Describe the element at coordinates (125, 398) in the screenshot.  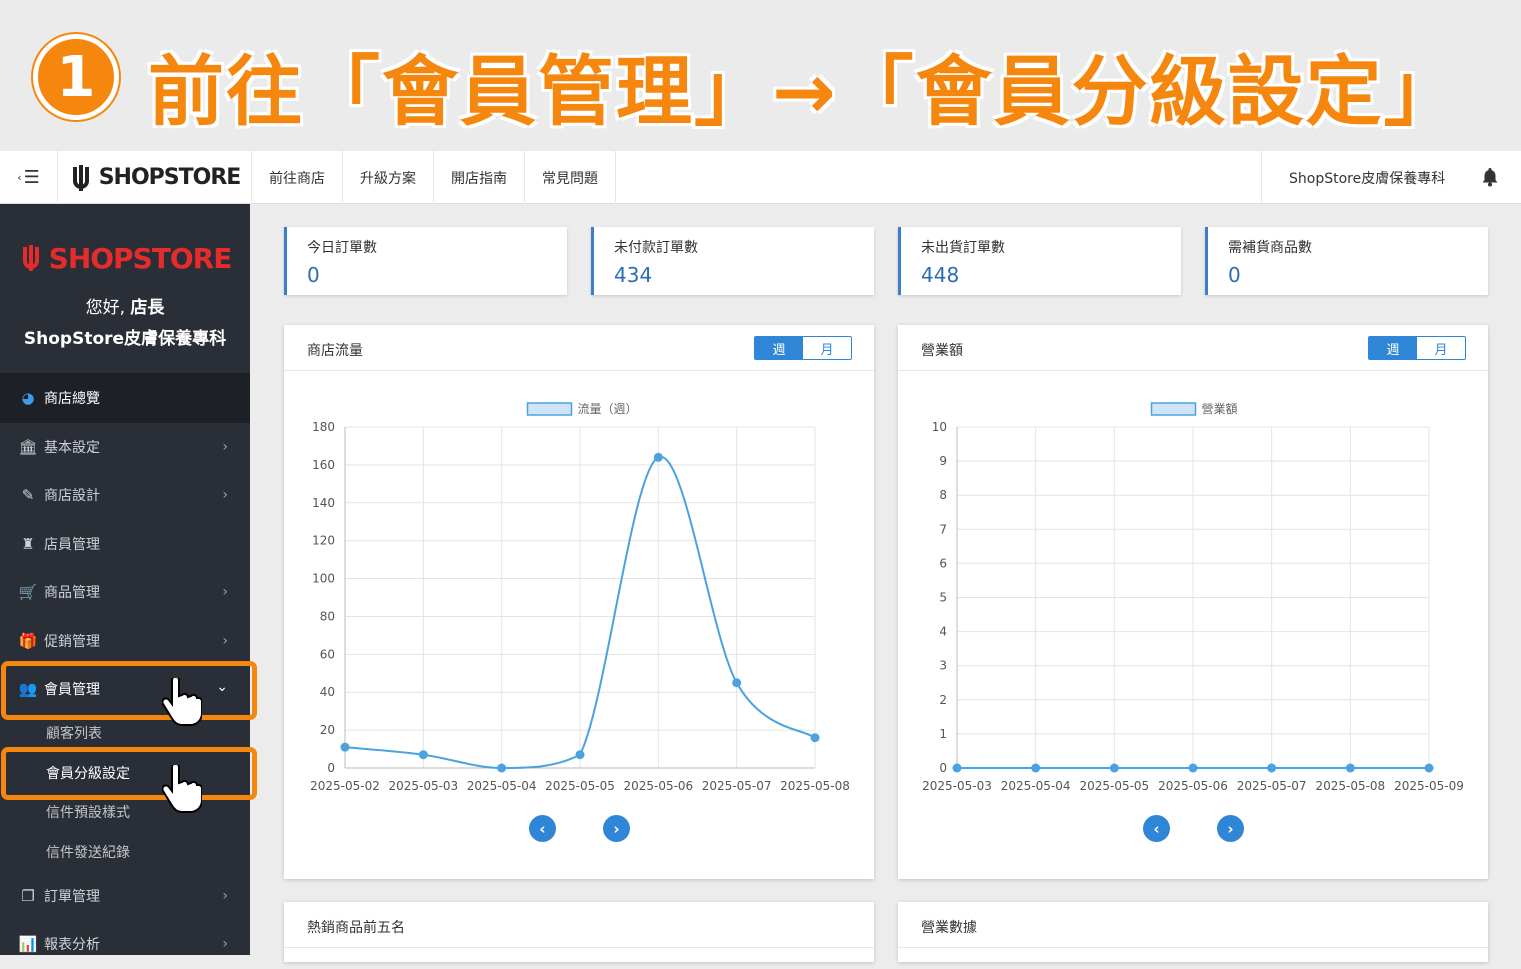
I see `sidebar-item-store-overview: ◕ 商店總覽` at that location.